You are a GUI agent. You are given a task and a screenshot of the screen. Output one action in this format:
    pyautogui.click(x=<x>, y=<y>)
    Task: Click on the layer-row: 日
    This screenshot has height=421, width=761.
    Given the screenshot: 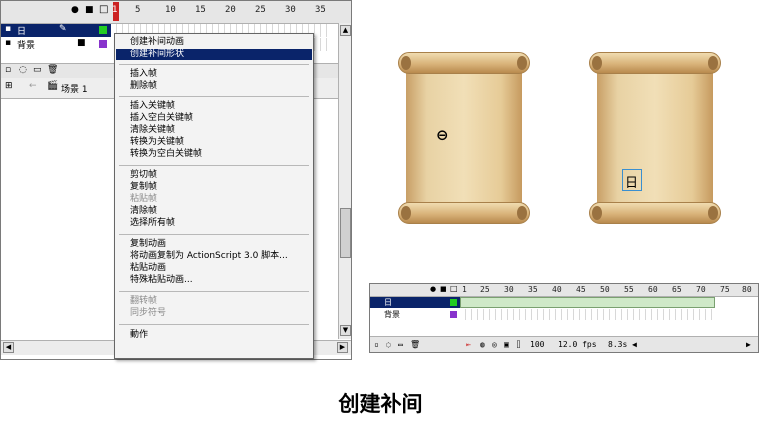 What is the action you would take?
    pyautogui.click(x=415, y=302)
    